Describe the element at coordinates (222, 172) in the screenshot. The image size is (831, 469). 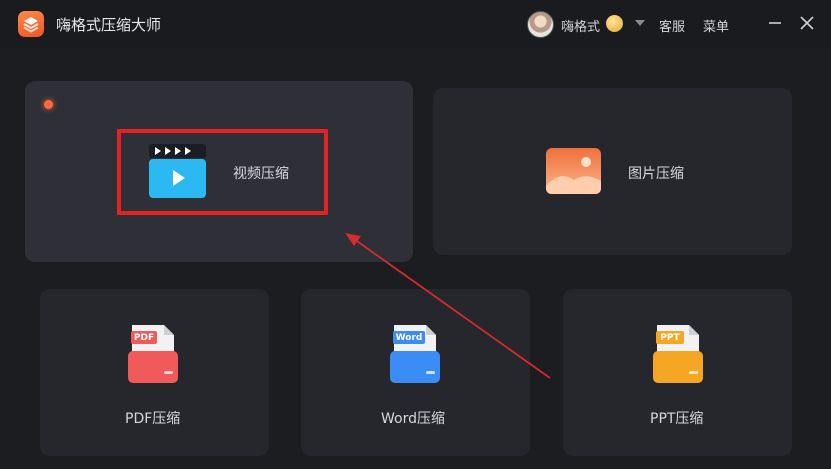
I see `highlight-box` at that location.